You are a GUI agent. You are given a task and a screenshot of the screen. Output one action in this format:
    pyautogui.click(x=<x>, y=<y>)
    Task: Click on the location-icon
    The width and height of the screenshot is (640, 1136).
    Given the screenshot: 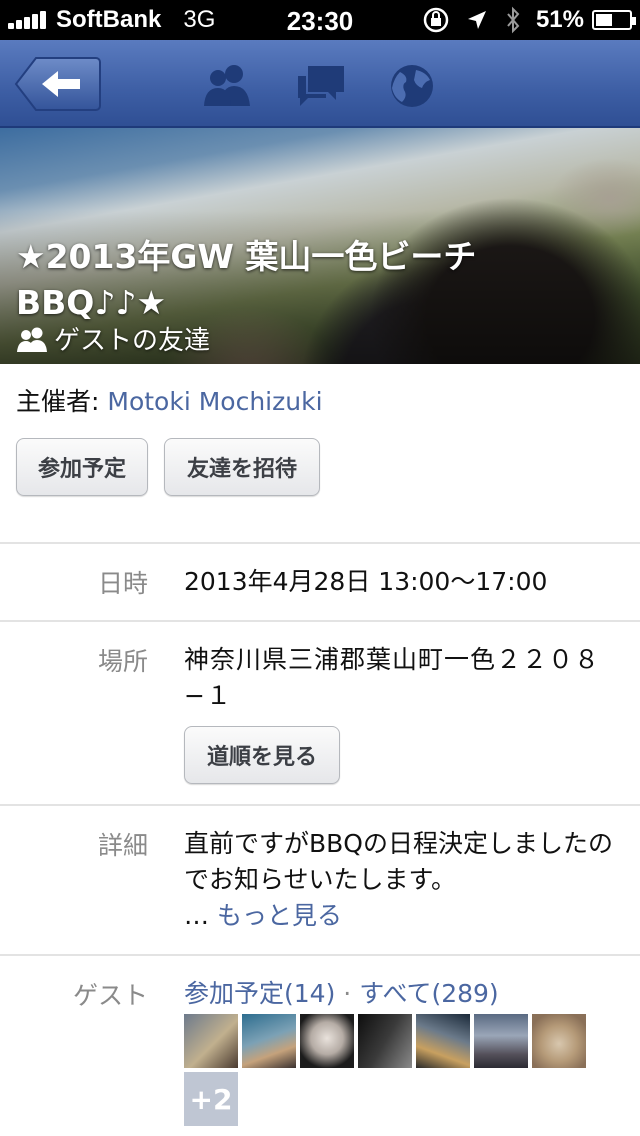 What is the action you would take?
    pyautogui.click(x=476, y=20)
    